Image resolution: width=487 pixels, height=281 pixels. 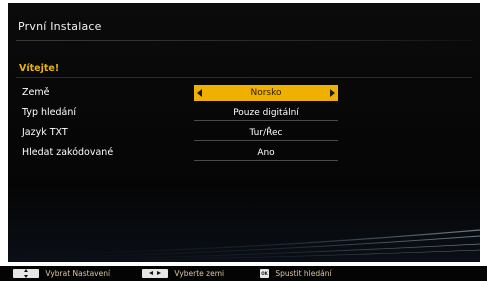 I want to click on setting-row-teletext-language: Jazyk TXT Tur/Řec, so click(x=244, y=133).